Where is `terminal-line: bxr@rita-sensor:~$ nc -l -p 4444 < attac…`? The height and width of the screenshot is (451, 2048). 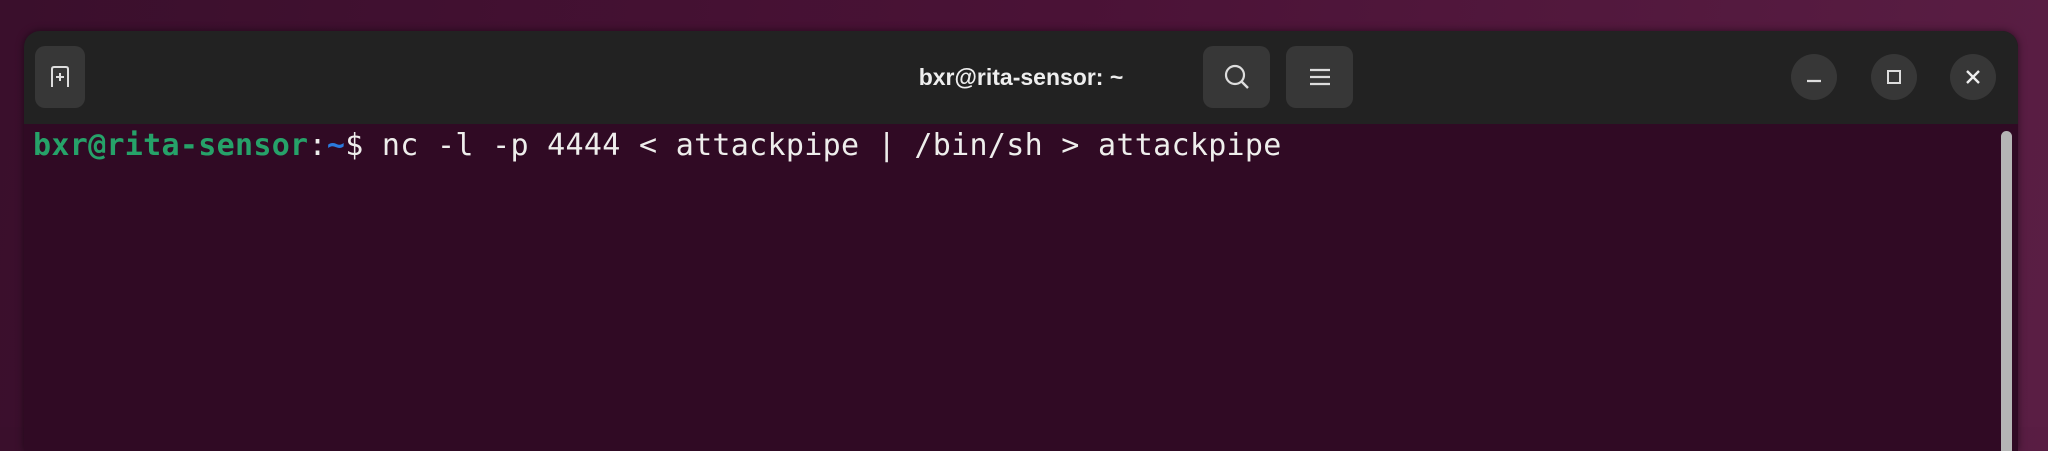
terminal-line: bxr@rita-sensor:~$ nc -l -p 4444 < attac… is located at coordinates (657, 146).